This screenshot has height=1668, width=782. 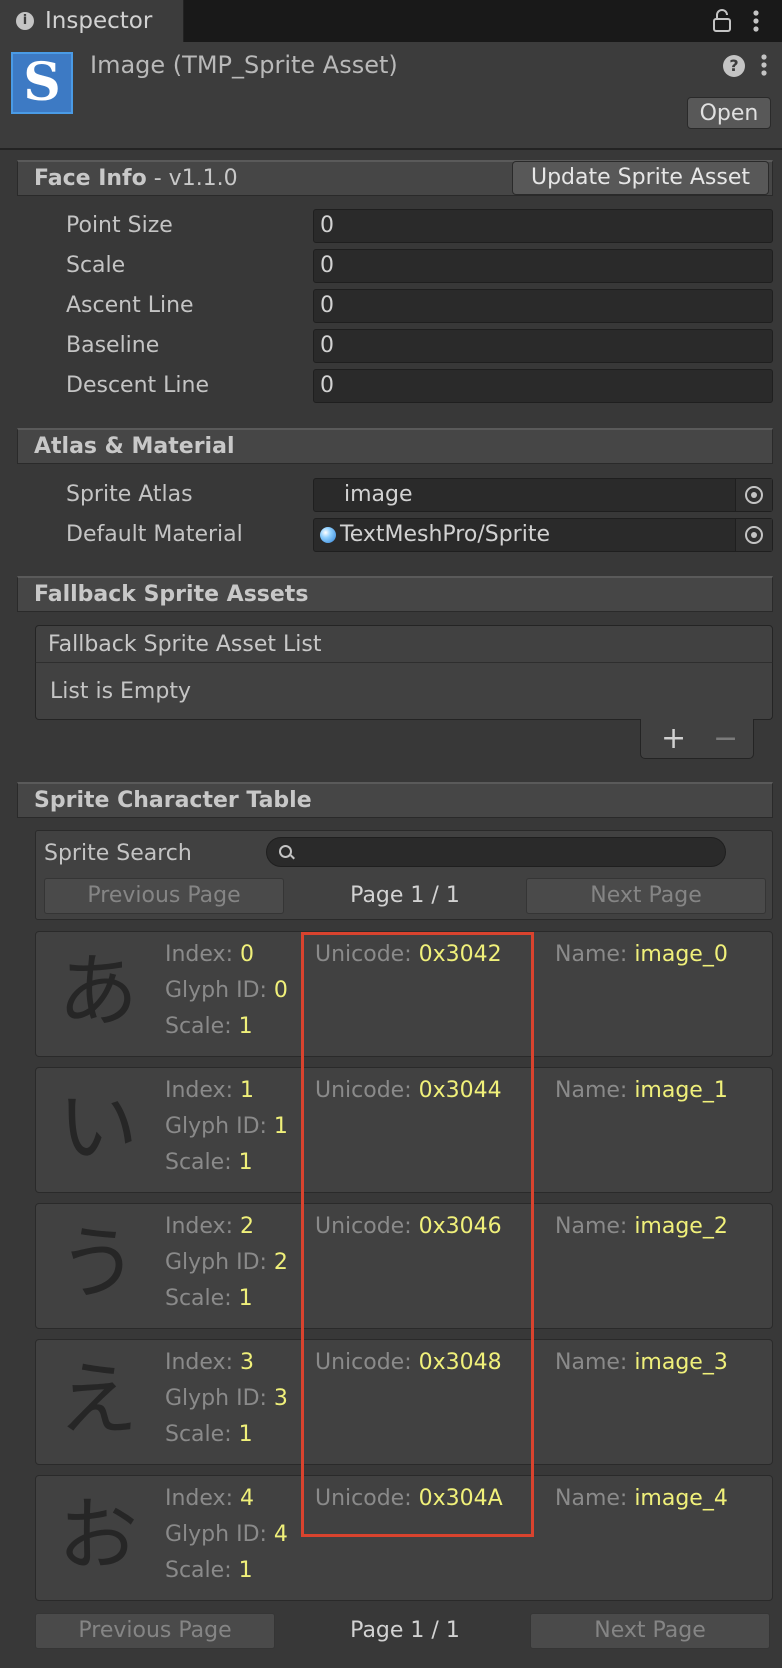 I want to click on descent-line-label: Descent Line, so click(x=137, y=385).